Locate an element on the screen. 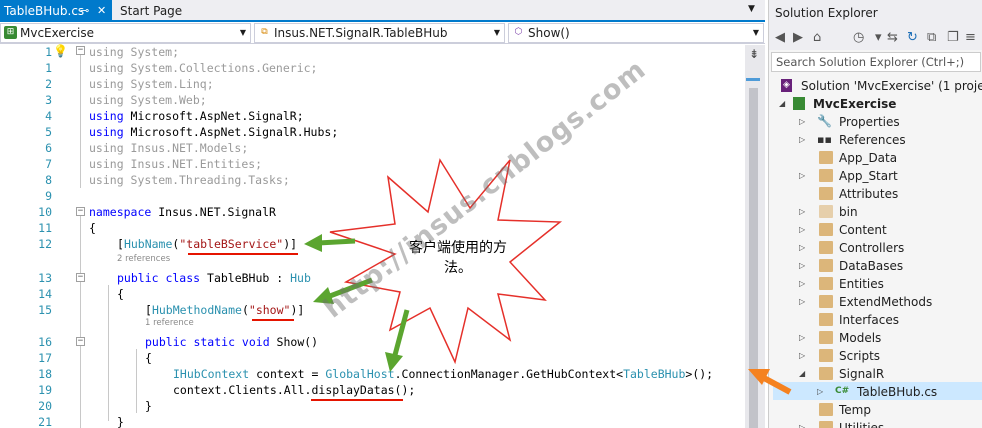 The width and height of the screenshot is (982, 428). tree-item-utilities: ▷ Utilities is located at coordinates (879, 423).